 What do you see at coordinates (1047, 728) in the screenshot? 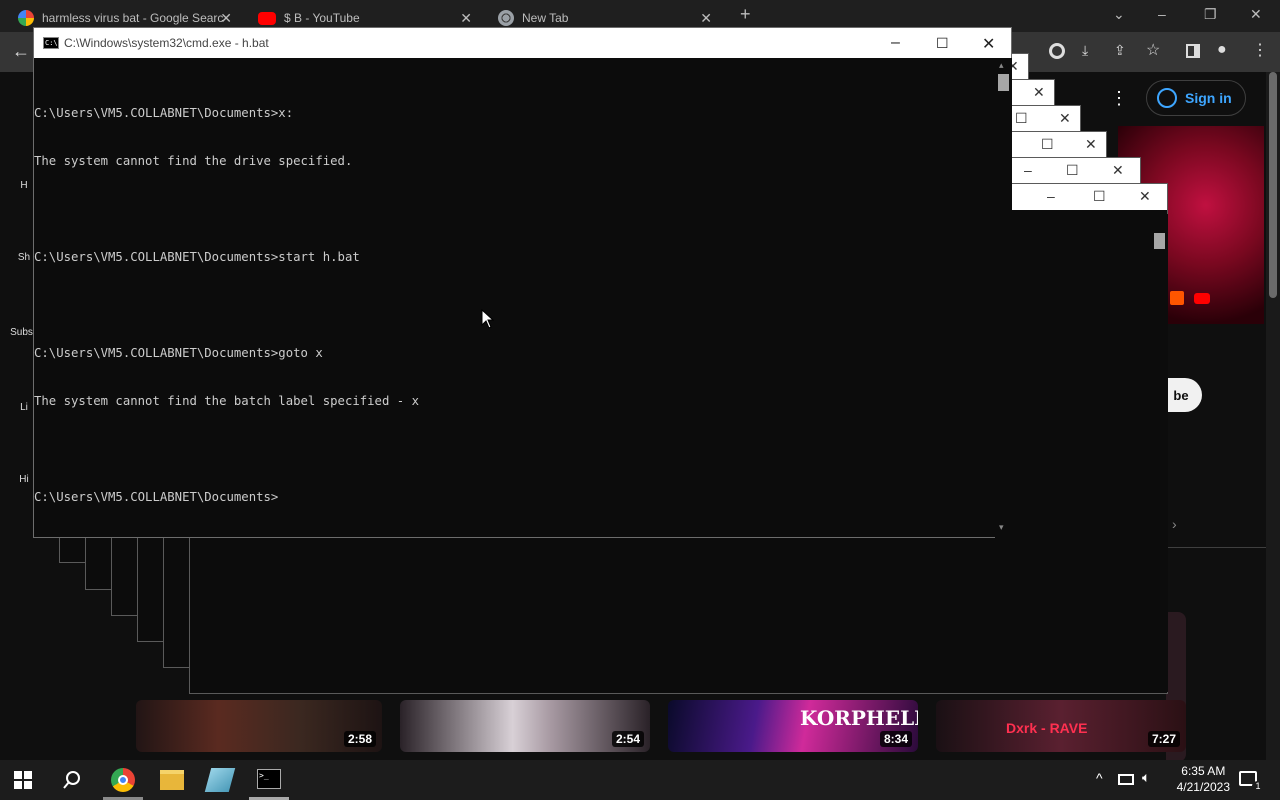
I see `thumbnail-text: Dxrk - RAVE` at bounding box center [1047, 728].